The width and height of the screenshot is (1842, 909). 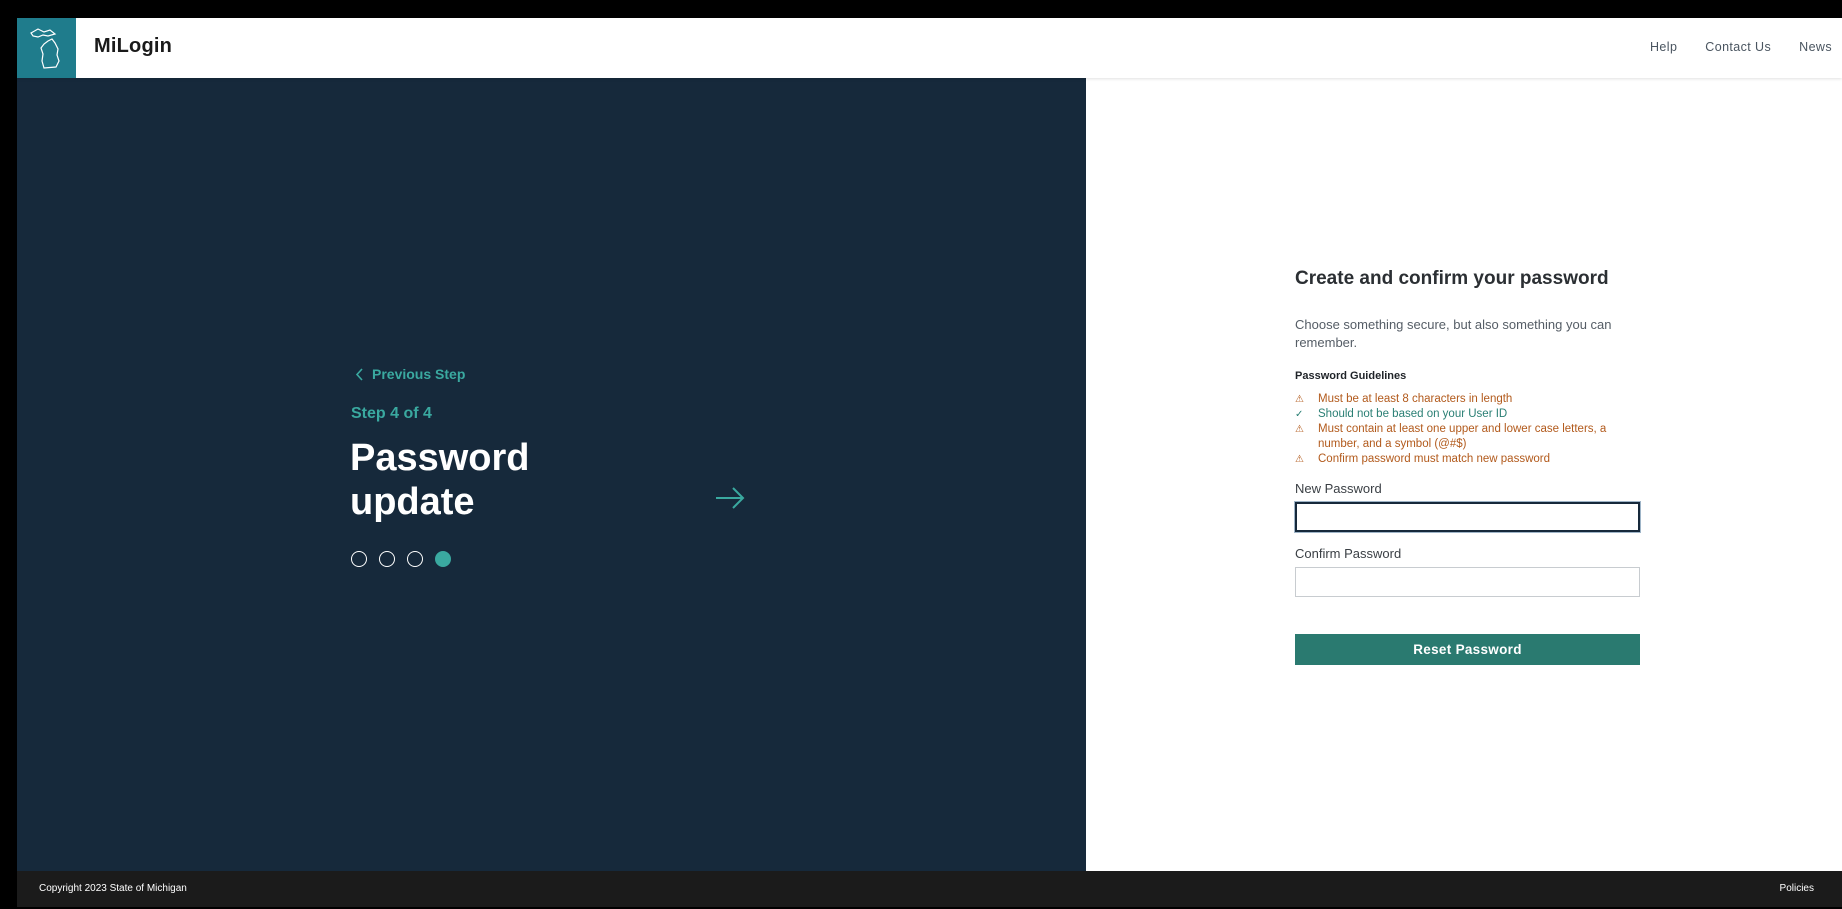 I want to click on progress-dot-4-active, so click(x=443, y=559).